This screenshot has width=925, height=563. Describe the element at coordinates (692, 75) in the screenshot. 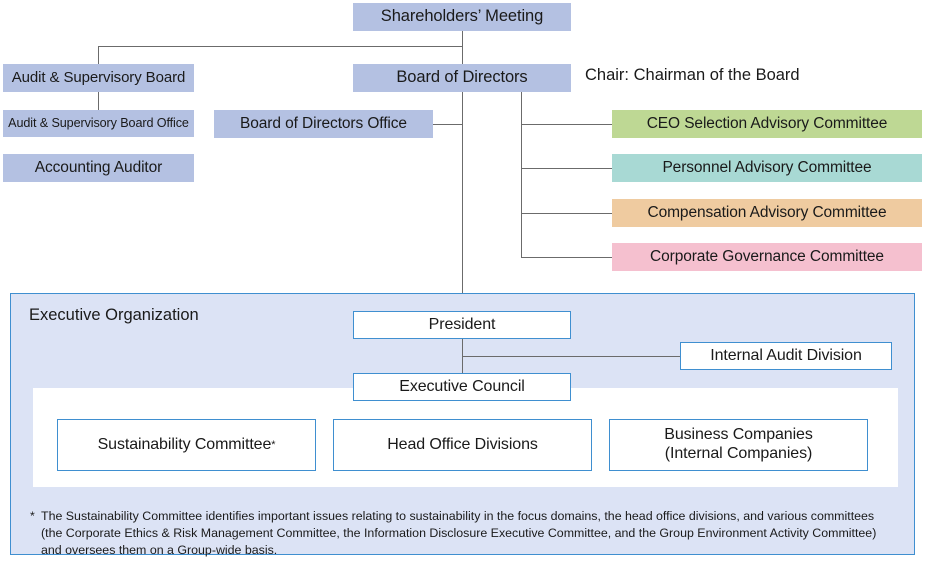

I see `chair-note: Chair: Chairman of the Board` at that location.